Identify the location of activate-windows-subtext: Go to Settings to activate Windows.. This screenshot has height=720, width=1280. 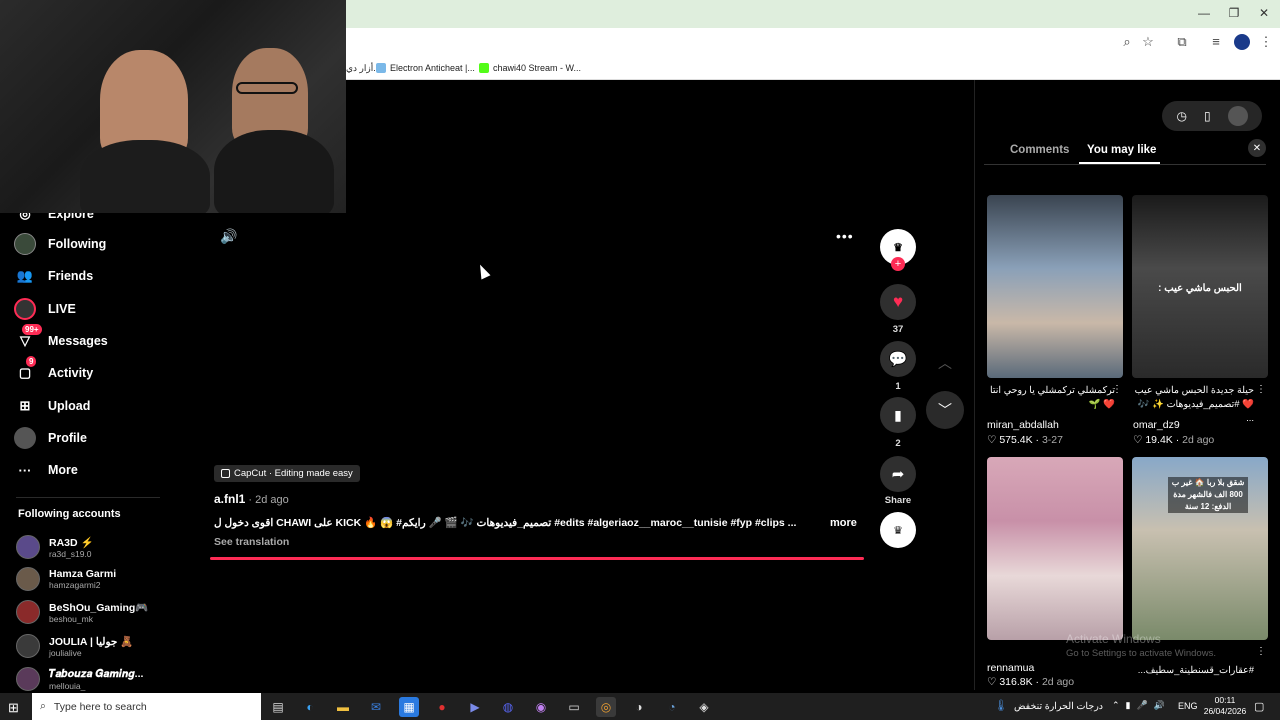
(1141, 653).